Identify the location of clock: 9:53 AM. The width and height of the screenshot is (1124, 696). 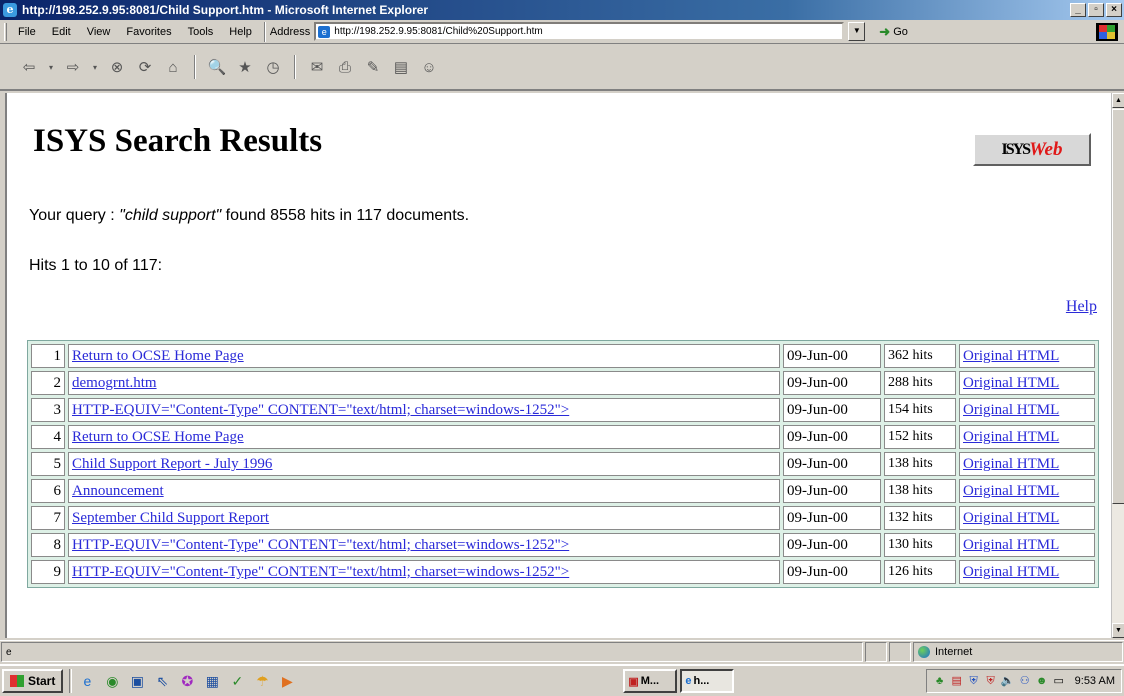
(1094, 681).